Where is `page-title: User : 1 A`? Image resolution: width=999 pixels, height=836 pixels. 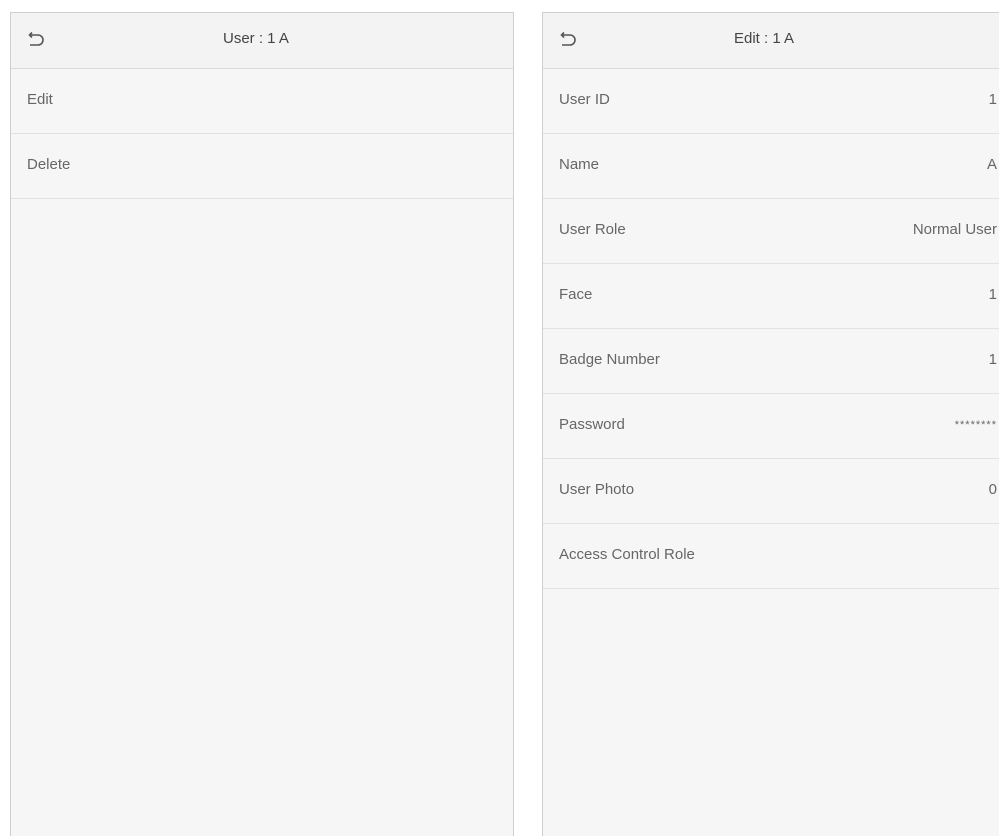 page-title: User : 1 A is located at coordinates (256, 38).